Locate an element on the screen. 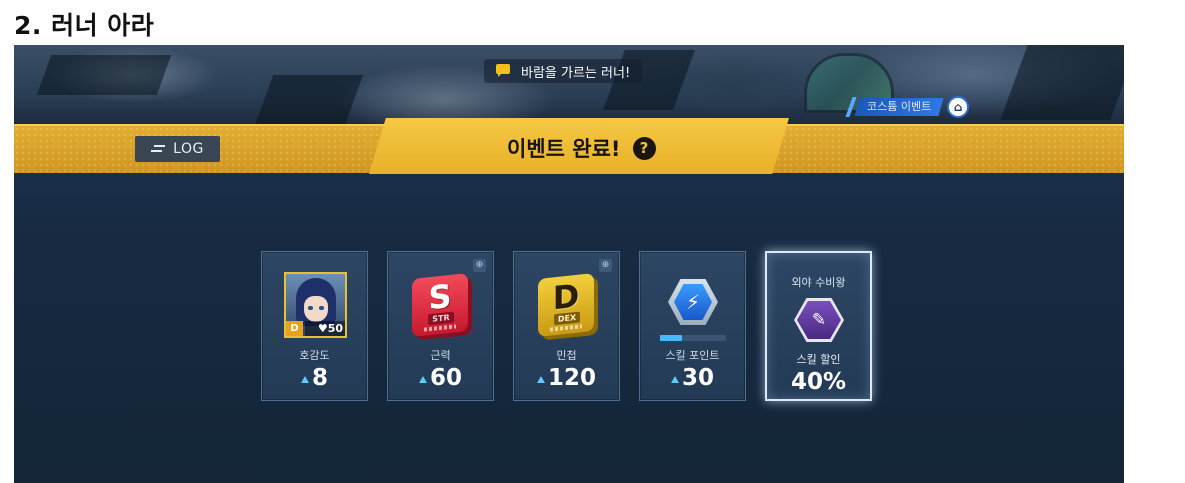  card-value: 60 is located at coordinates (445, 378).